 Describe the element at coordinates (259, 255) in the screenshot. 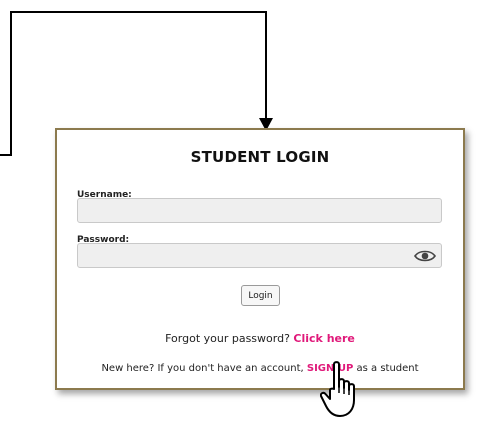

I see `password-input` at that location.